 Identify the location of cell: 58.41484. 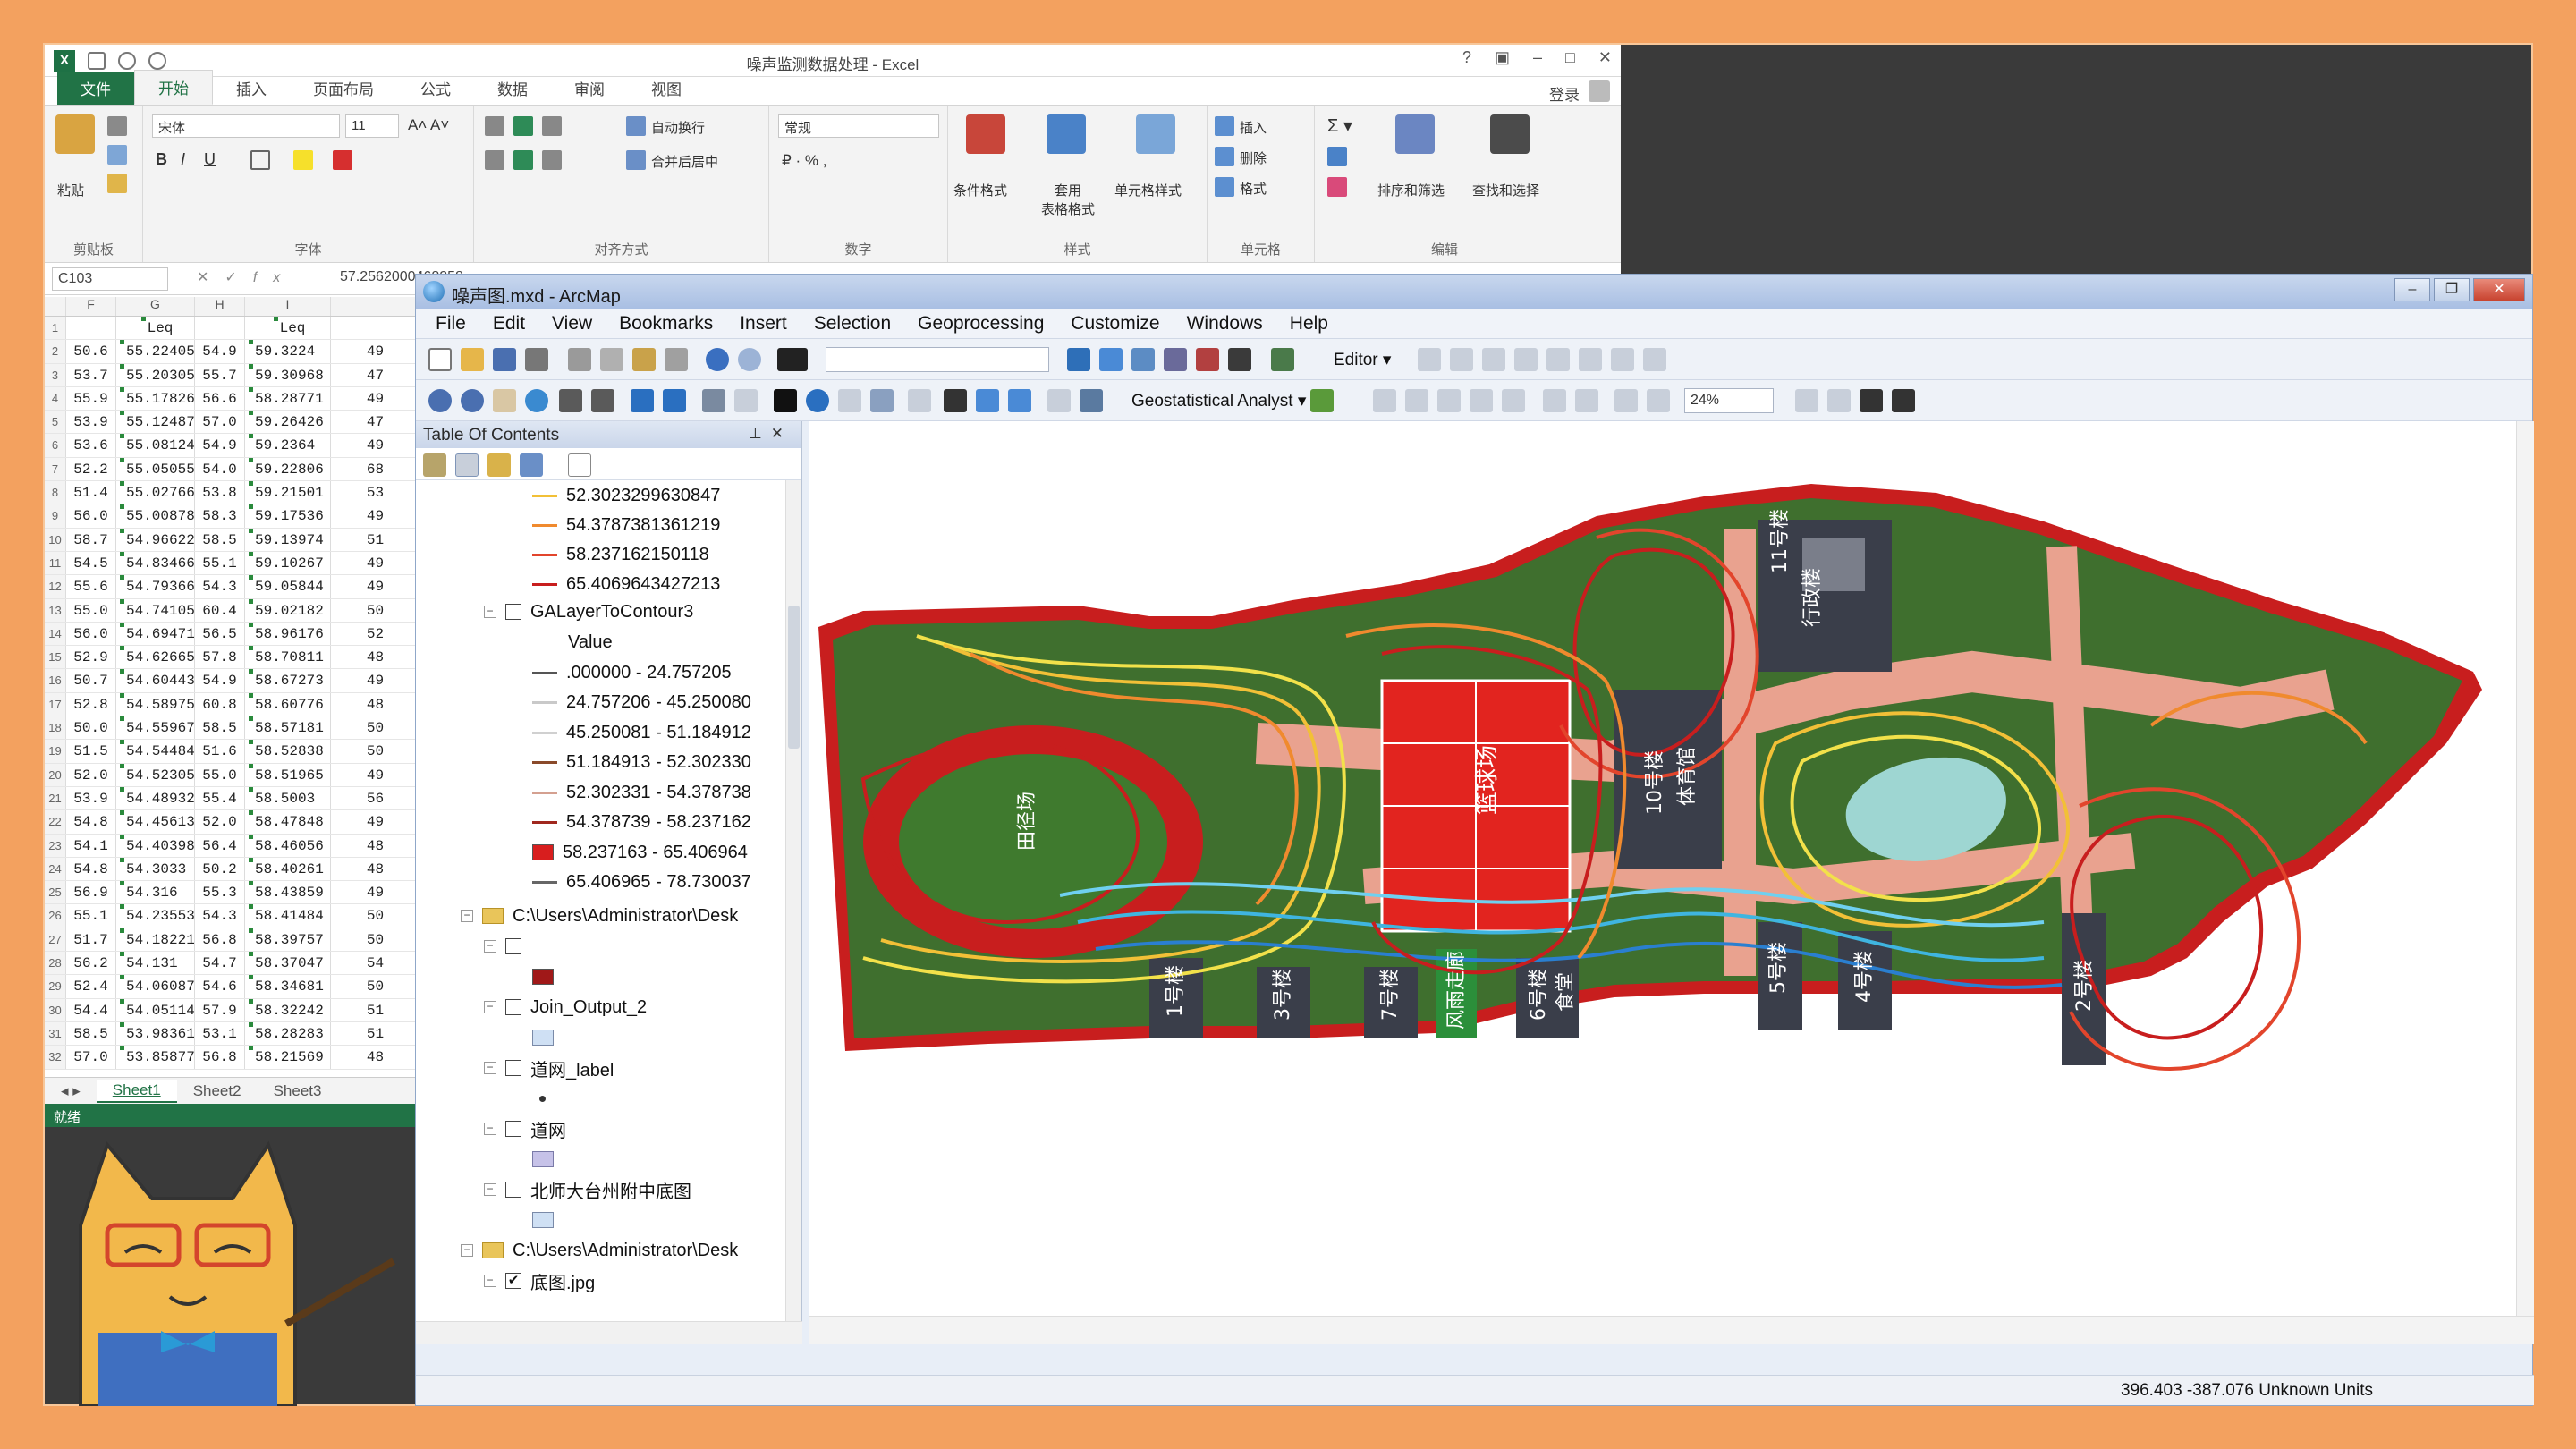
(288, 916).